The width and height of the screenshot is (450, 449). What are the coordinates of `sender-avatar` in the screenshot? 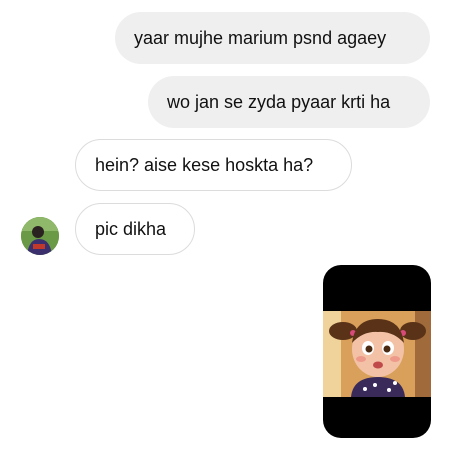 It's located at (40, 236).